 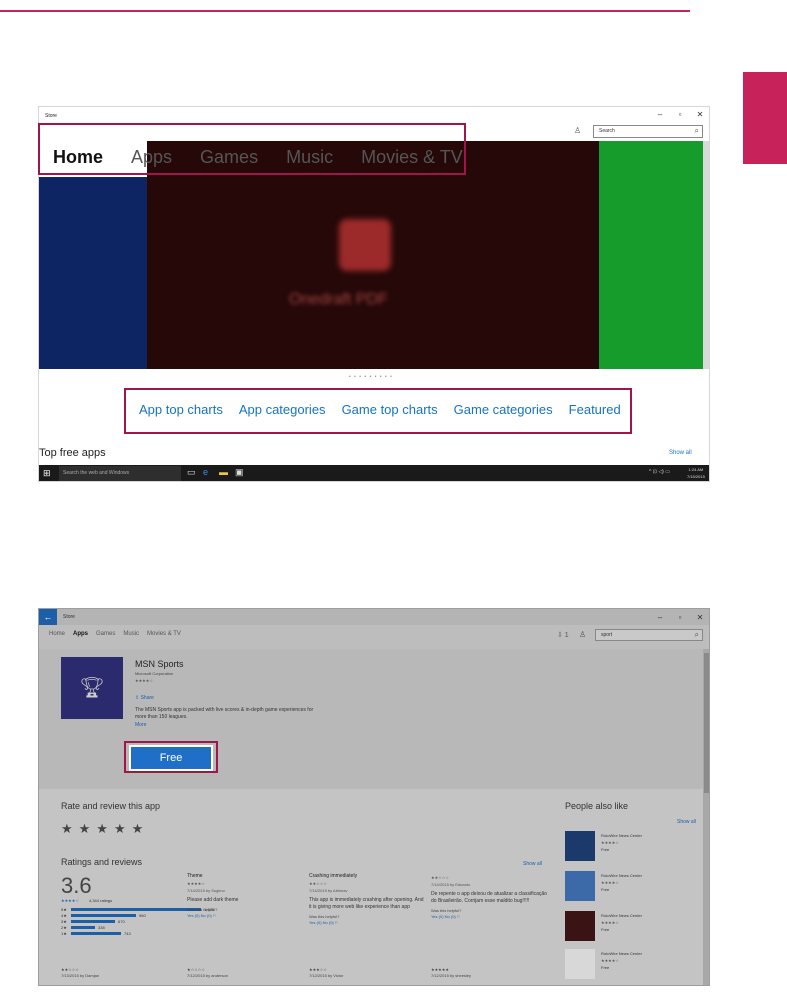 What do you see at coordinates (80, 975) in the screenshot?
I see `review-meta: 7/13/2015 by Damjan` at bounding box center [80, 975].